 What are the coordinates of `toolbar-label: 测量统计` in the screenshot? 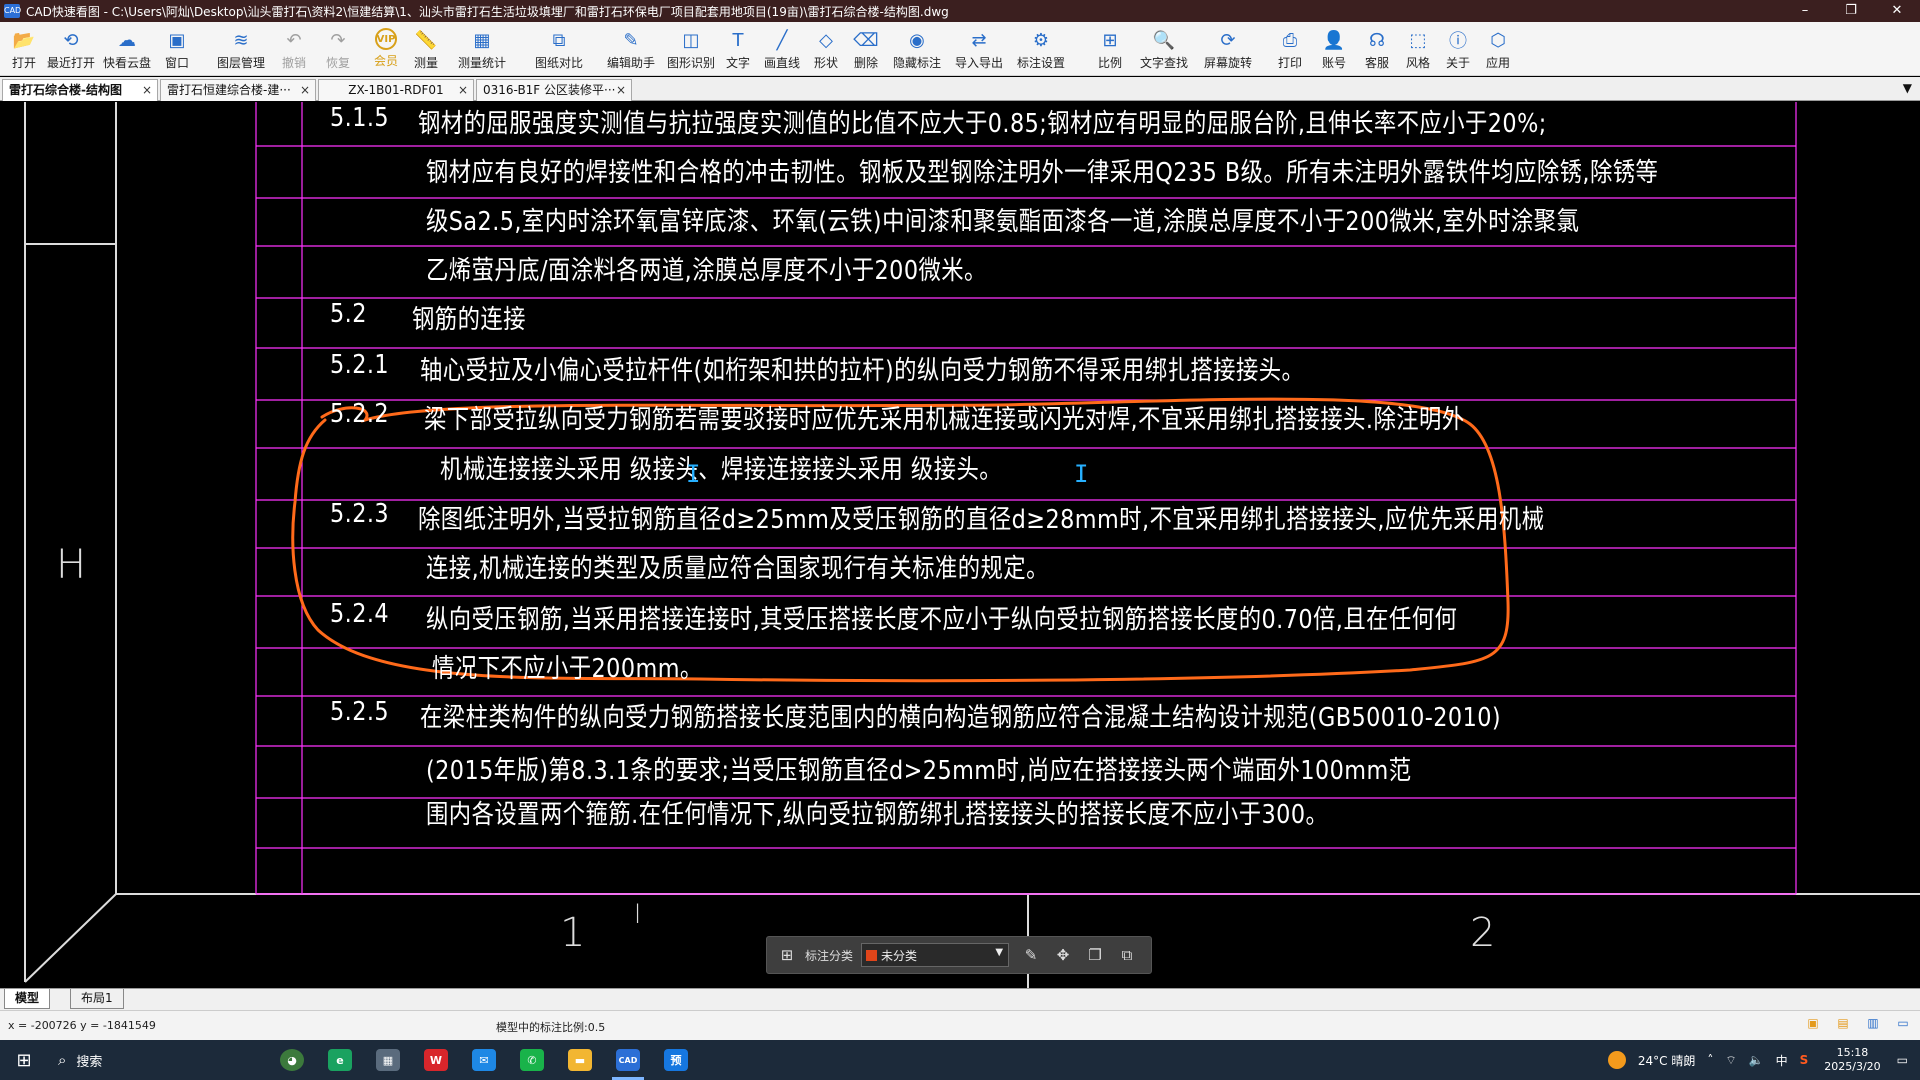 It's located at (481, 63).